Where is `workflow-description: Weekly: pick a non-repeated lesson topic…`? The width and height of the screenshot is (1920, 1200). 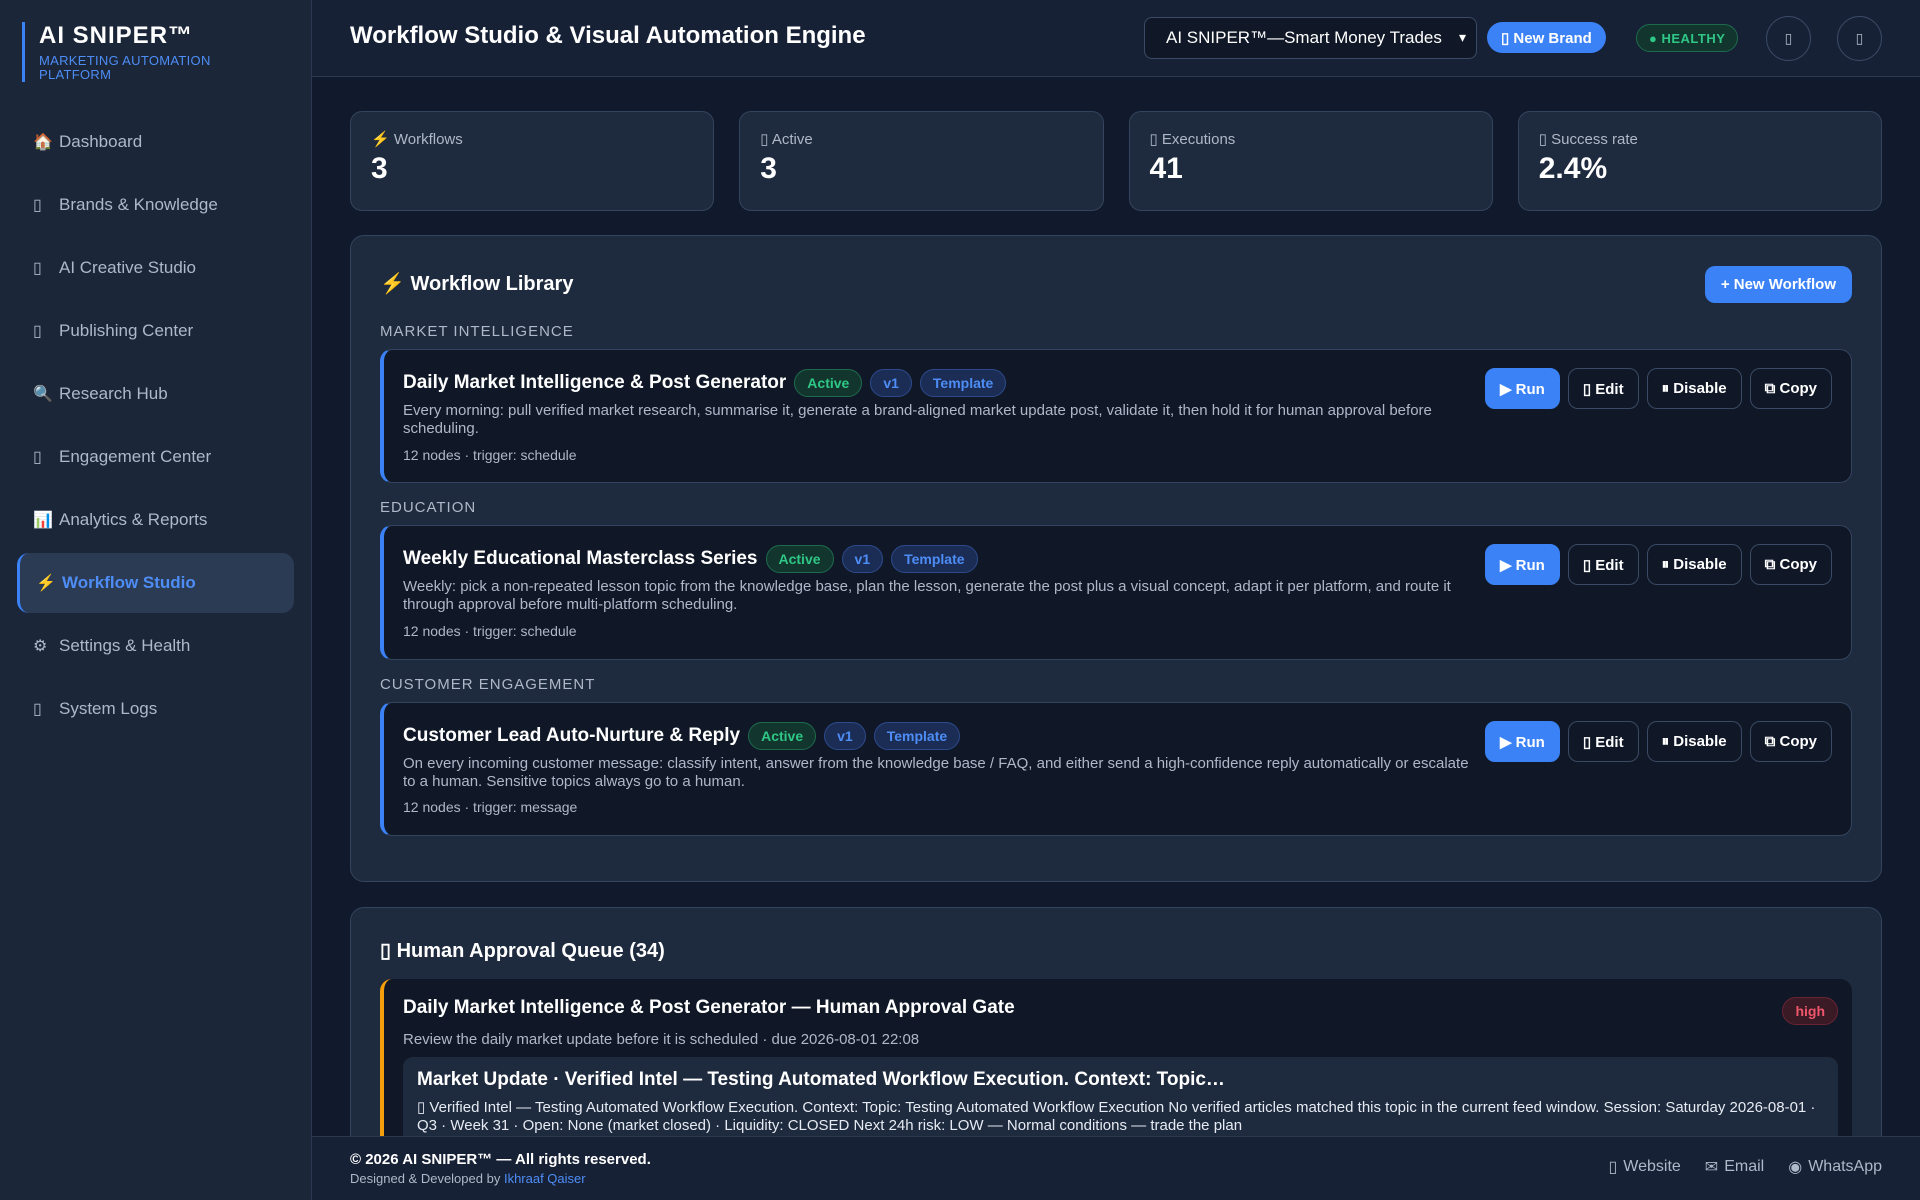
workflow-description: Weekly: pick a non-repeated lesson topic… is located at coordinates (927, 595).